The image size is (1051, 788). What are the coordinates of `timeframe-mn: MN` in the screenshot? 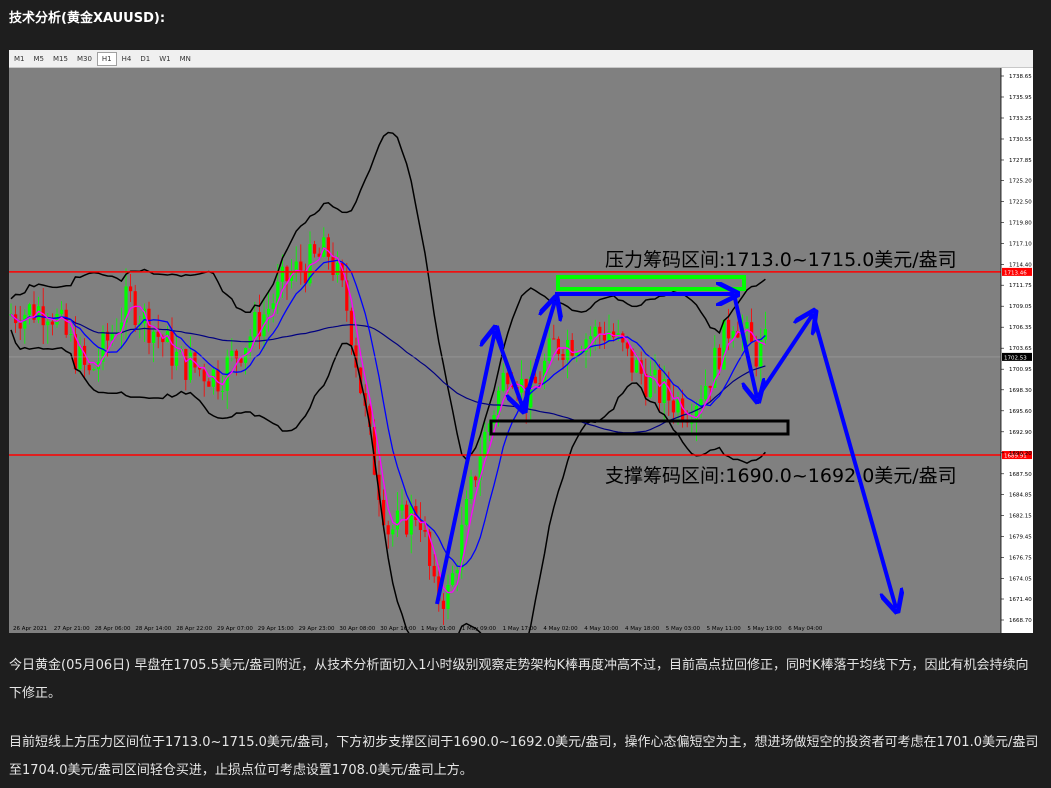 It's located at (185, 59).